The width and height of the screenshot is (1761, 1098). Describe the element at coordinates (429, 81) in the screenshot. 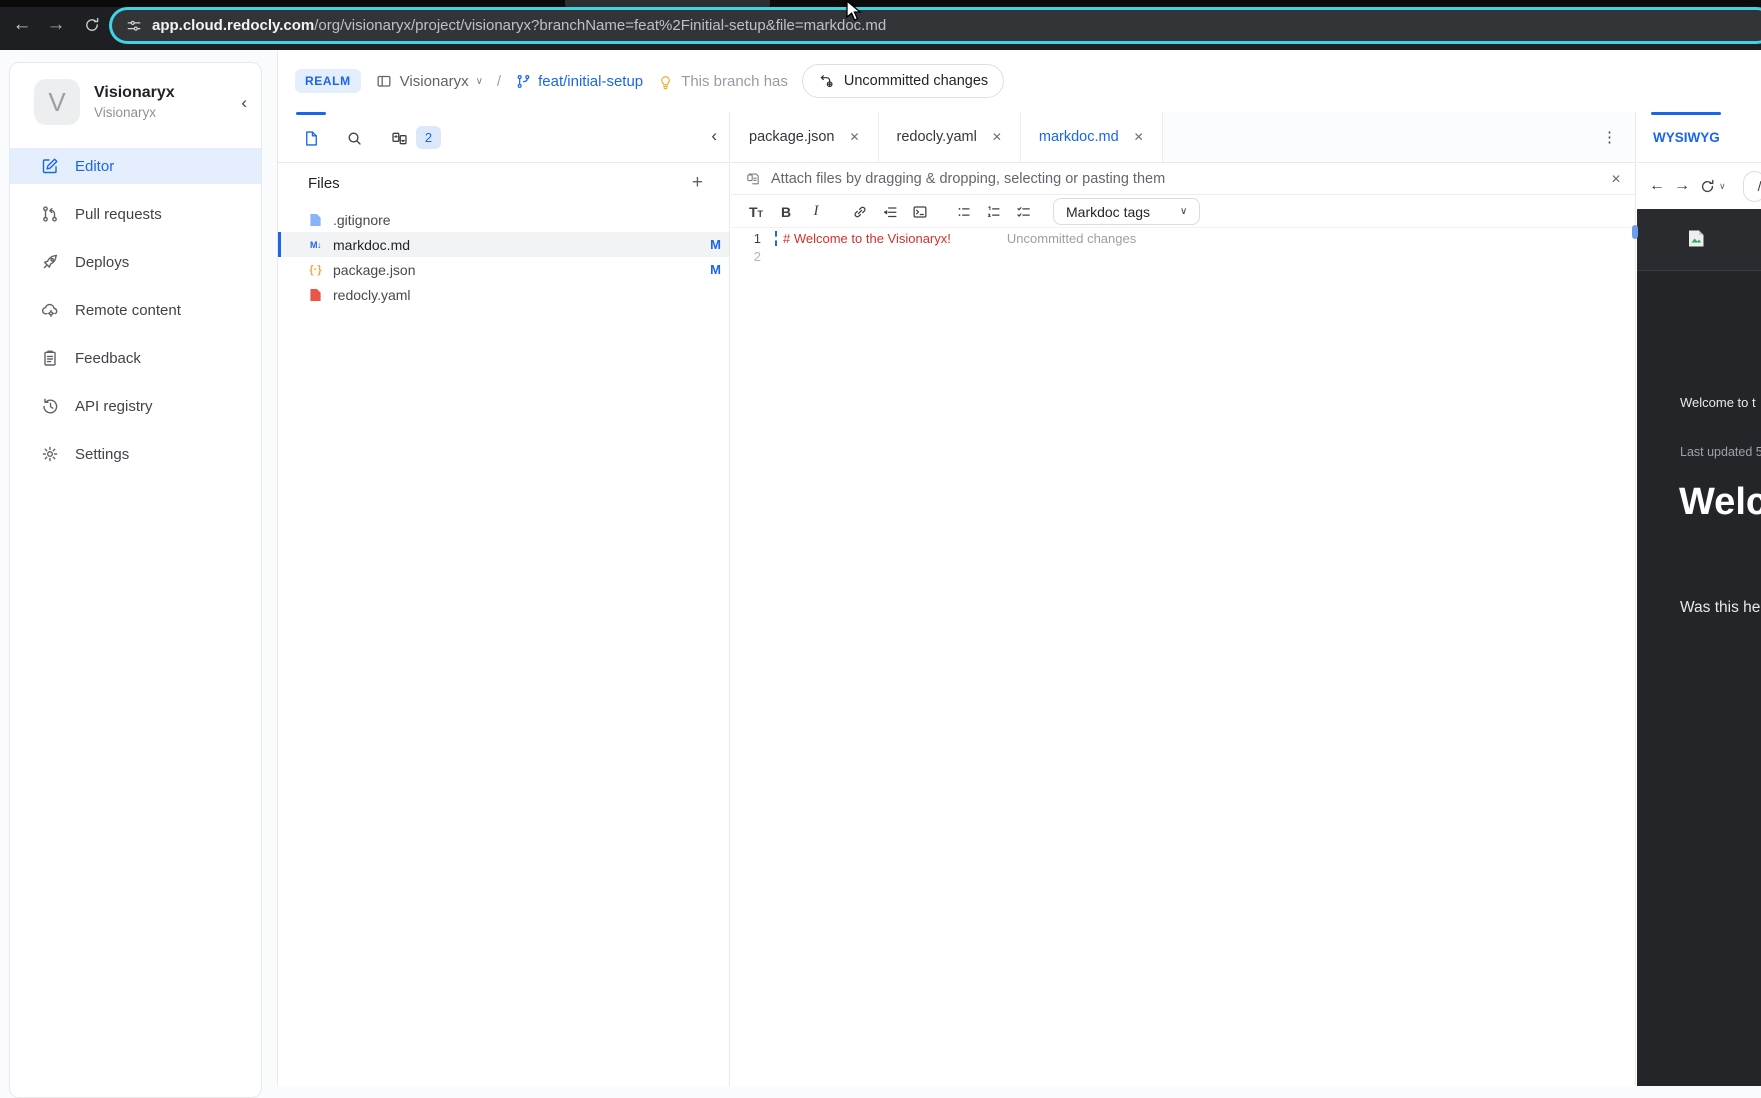

I see `project-selector: Visionaryx ∨` at that location.